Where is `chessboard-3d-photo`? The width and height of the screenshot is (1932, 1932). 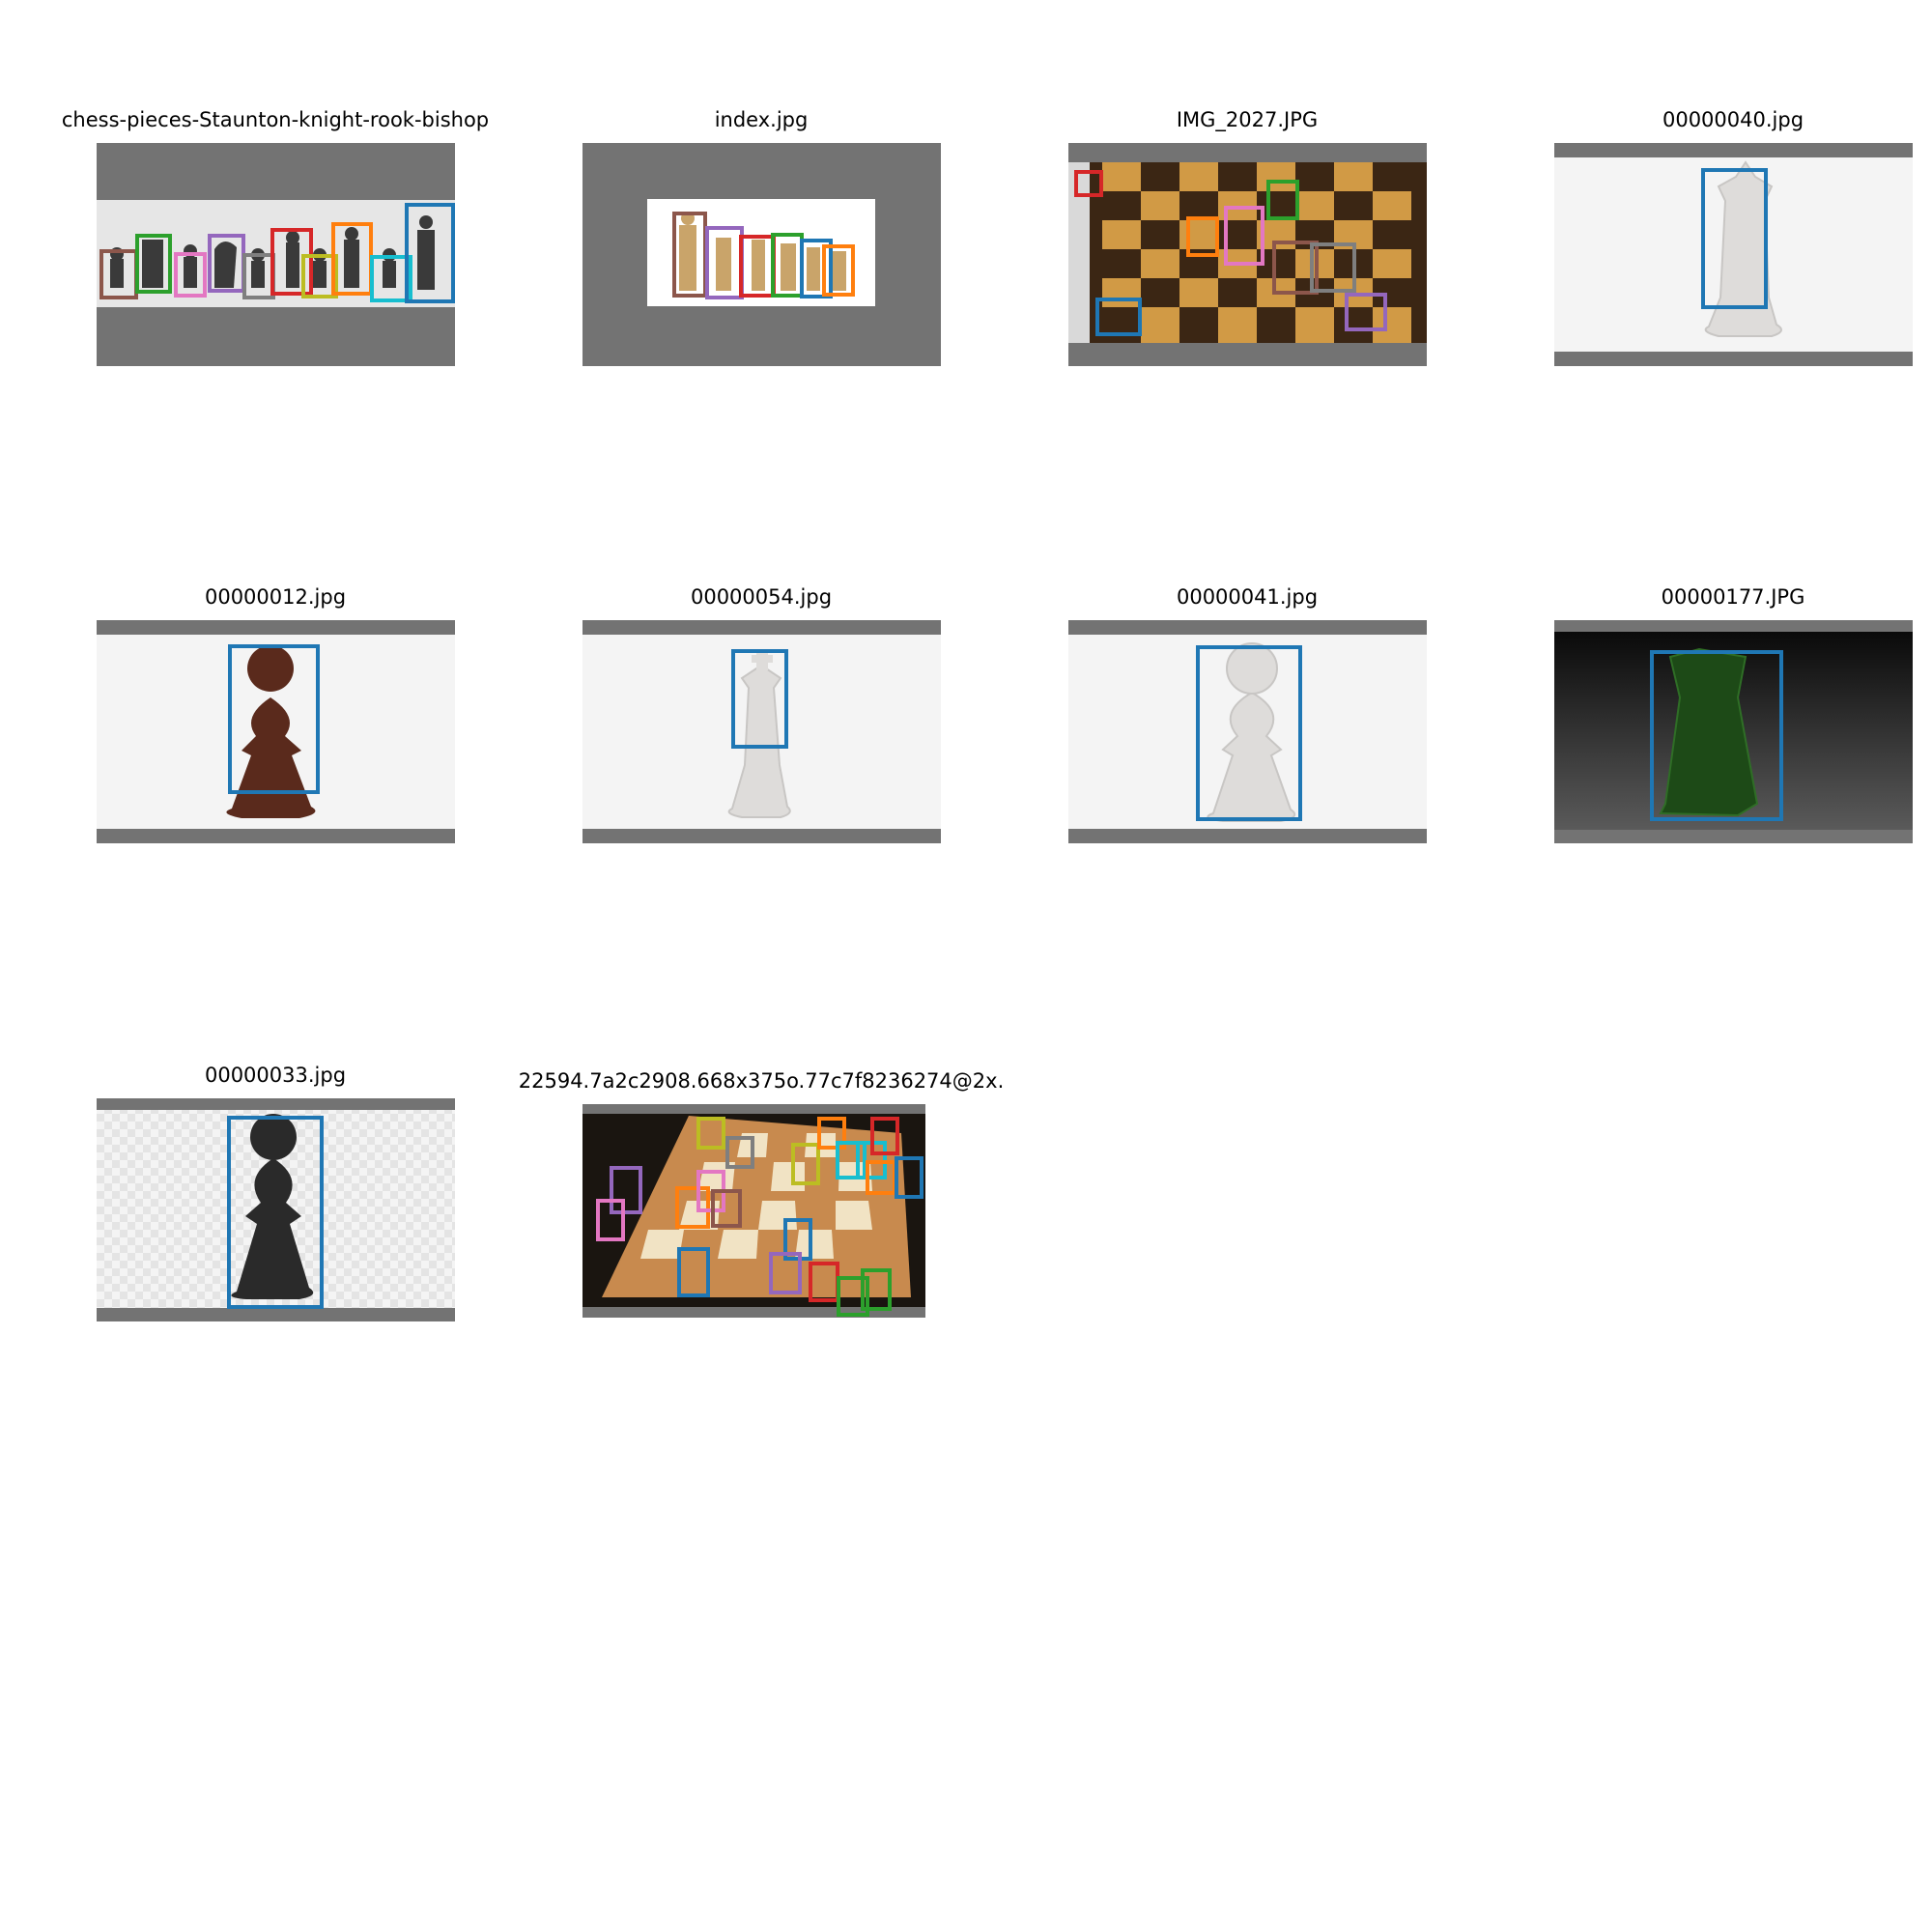 chessboard-3d-photo is located at coordinates (753, 1211).